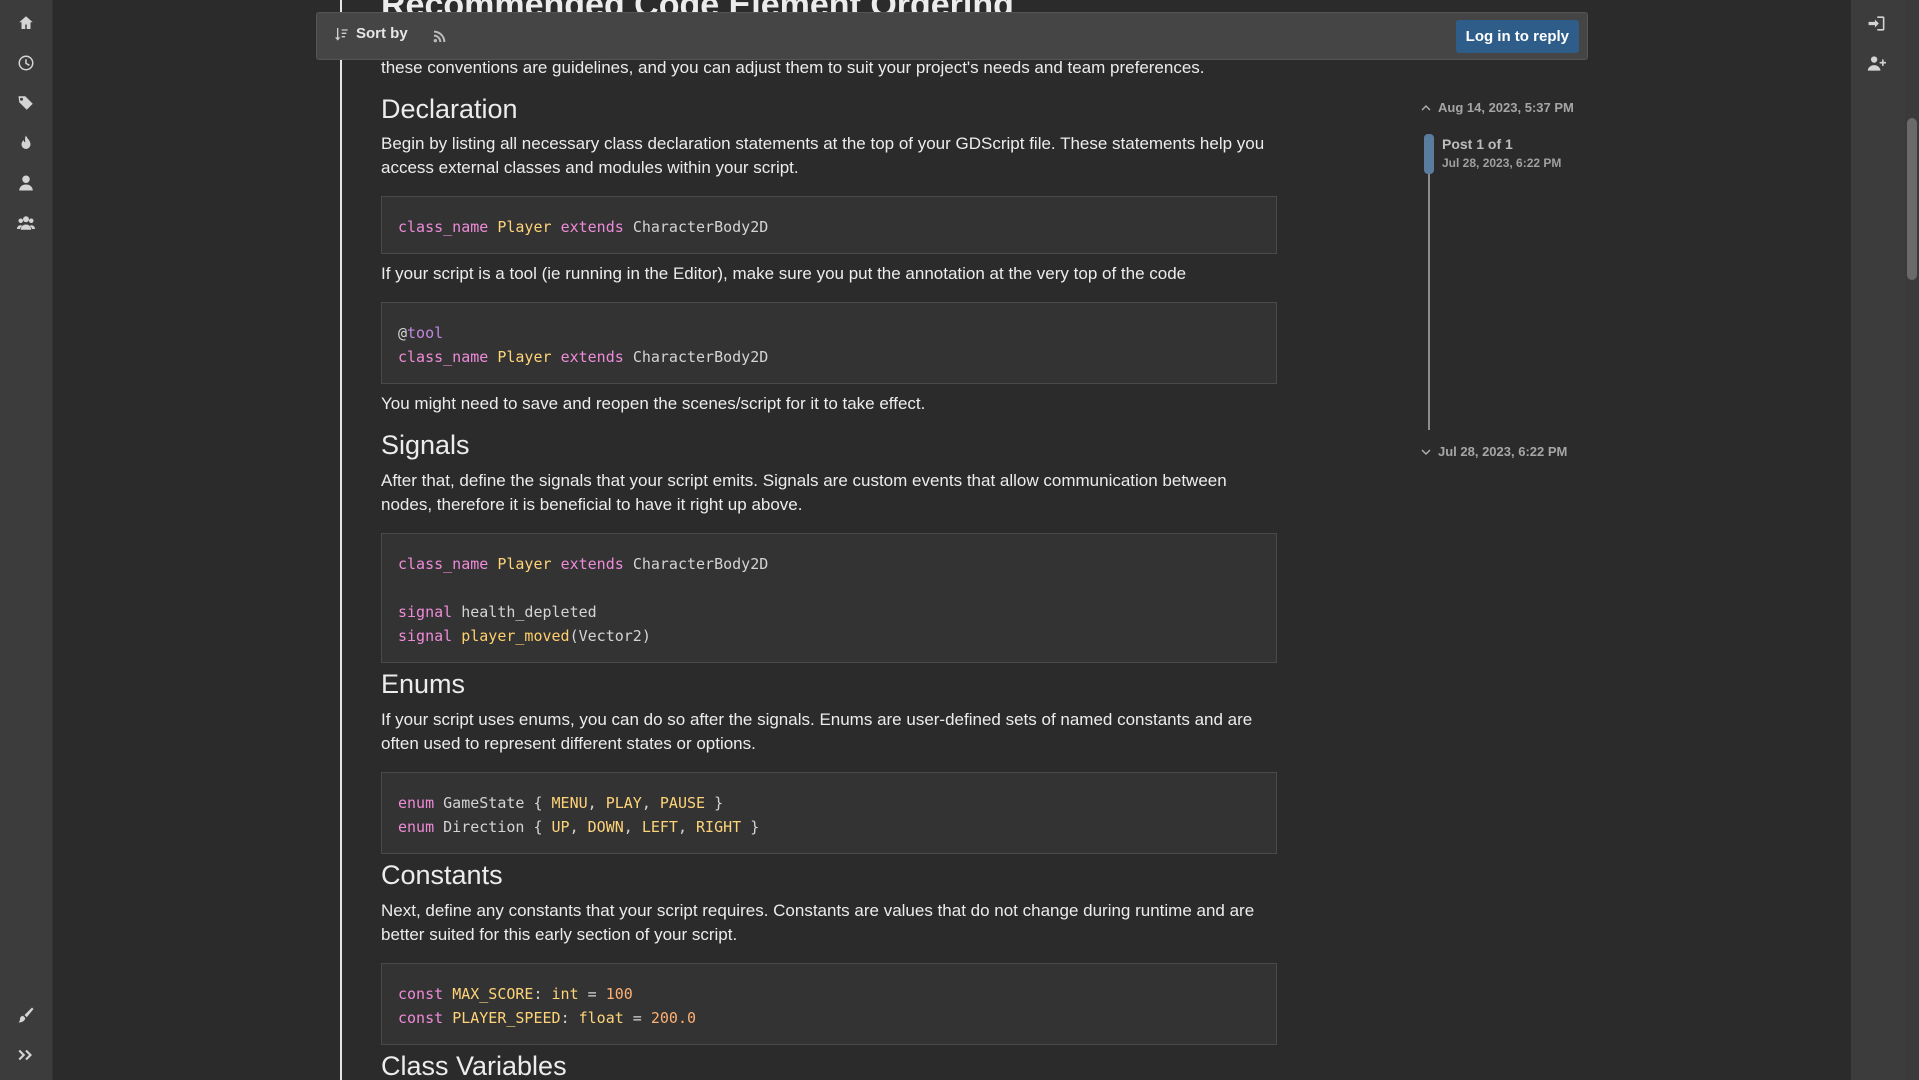 This screenshot has width=1919, height=1080. What do you see at coordinates (1885, 540) in the screenshot?
I see `right-sidebar` at bounding box center [1885, 540].